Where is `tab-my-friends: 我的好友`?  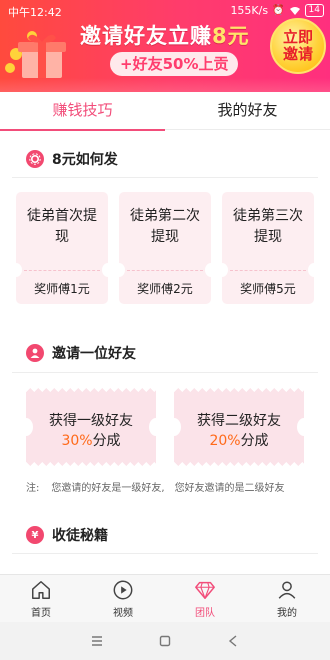 tab-my-friends: 我的好友 is located at coordinates (247, 111).